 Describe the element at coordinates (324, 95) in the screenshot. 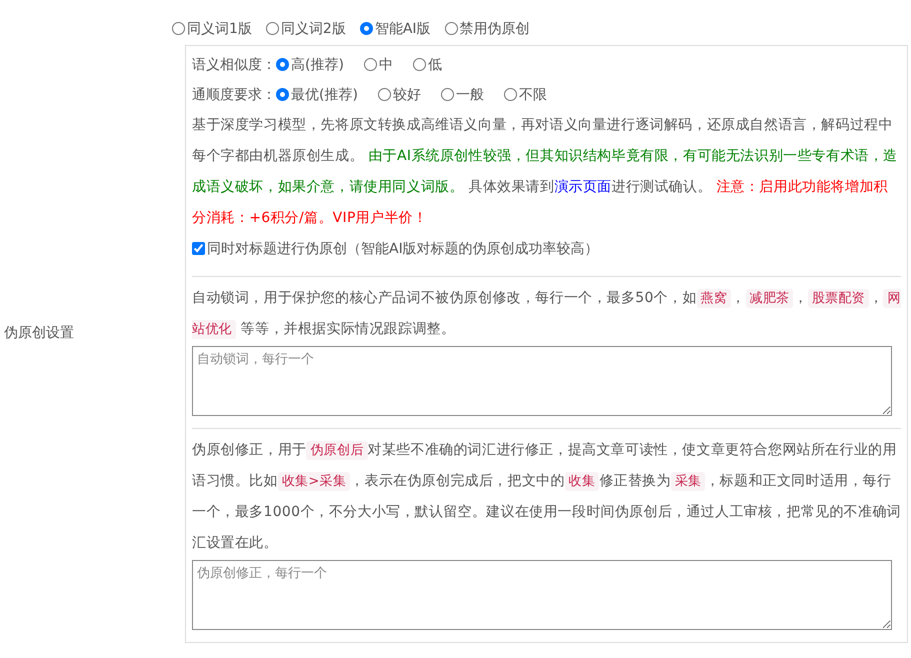

I see `radio-label: 最优(推荐)` at that location.